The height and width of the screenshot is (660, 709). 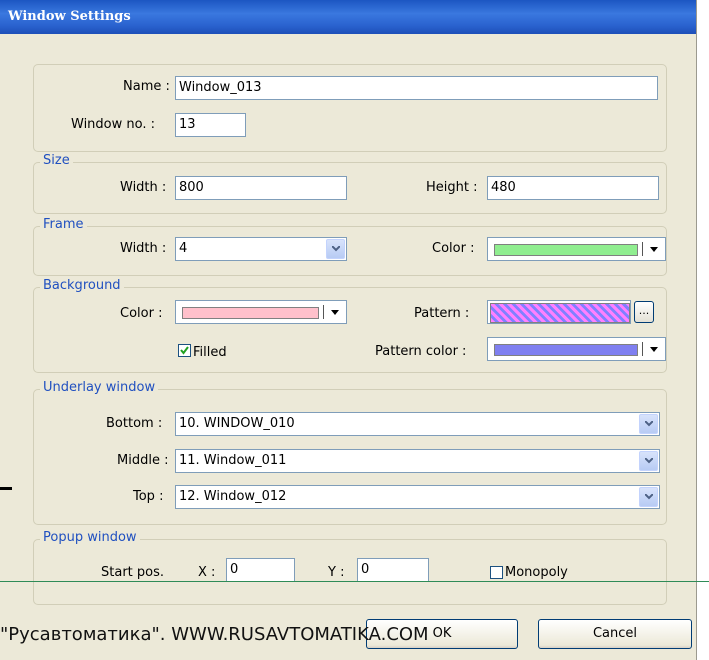 What do you see at coordinates (210, 352) in the screenshot?
I see `filled-label: Filled` at bounding box center [210, 352].